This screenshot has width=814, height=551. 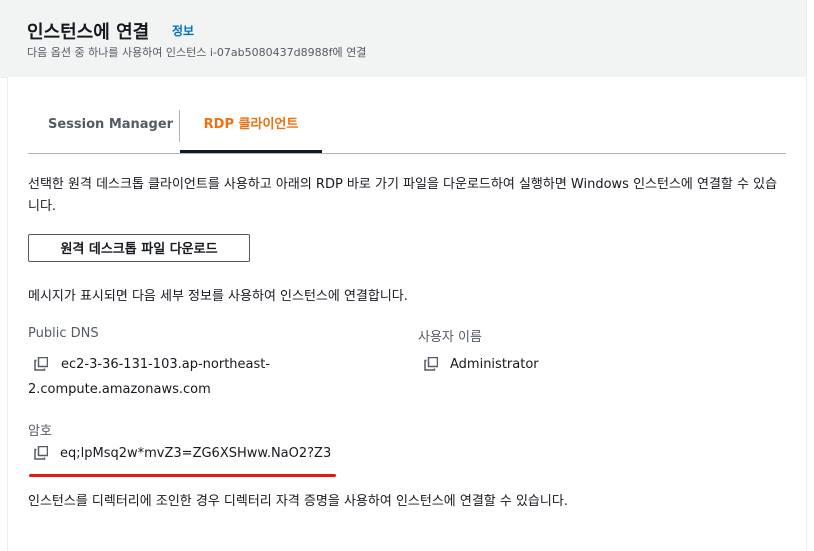 I want to click on password-value: eq;lpMsq2w*mvZ3=ZG6XSHww.NaO2?Z3, so click(x=196, y=453).